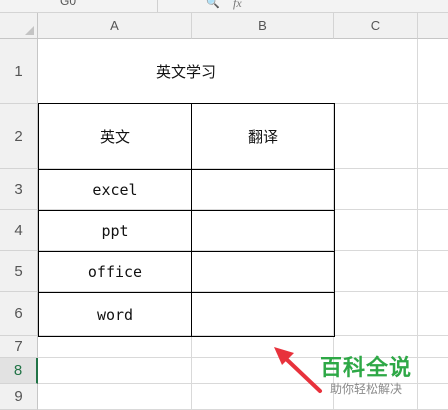 This screenshot has width=448, height=410. What do you see at coordinates (19, 397) in the screenshot?
I see `row-header-9: 9` at bounding box center [19, 397].